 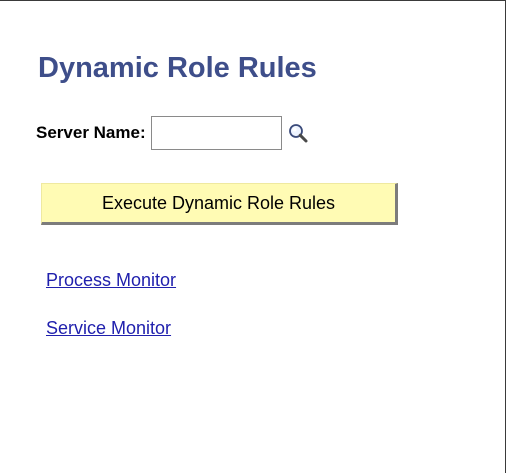 What do you see at coordinates (91, 132) in the screenshot?
I see `server-name-label: Server Name:` at bounding box center [91, 132].